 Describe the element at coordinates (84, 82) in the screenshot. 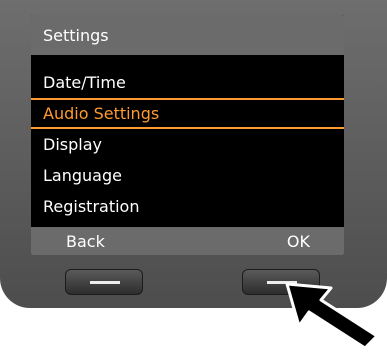

I see `menu-item-label: Date/Time` at that location.